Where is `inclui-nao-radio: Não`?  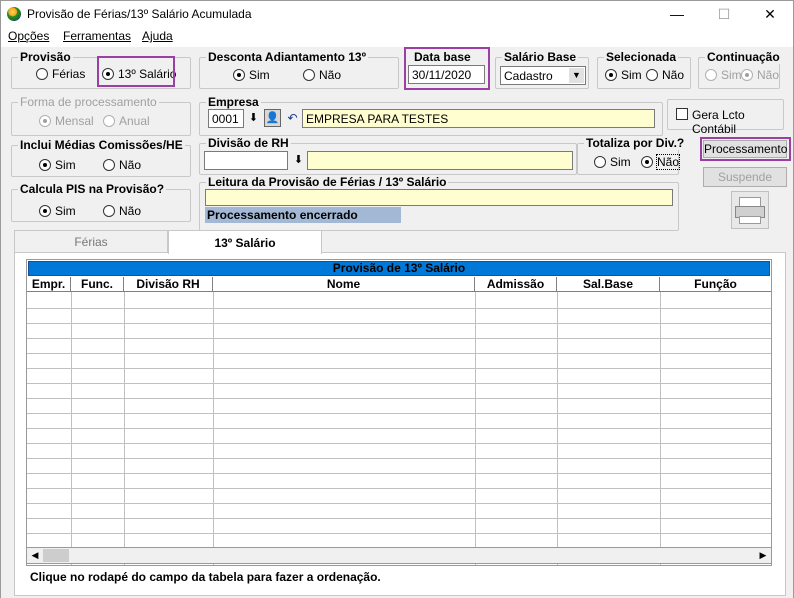
inclui-nao-radio: Não is located at coordinates (122, 165).